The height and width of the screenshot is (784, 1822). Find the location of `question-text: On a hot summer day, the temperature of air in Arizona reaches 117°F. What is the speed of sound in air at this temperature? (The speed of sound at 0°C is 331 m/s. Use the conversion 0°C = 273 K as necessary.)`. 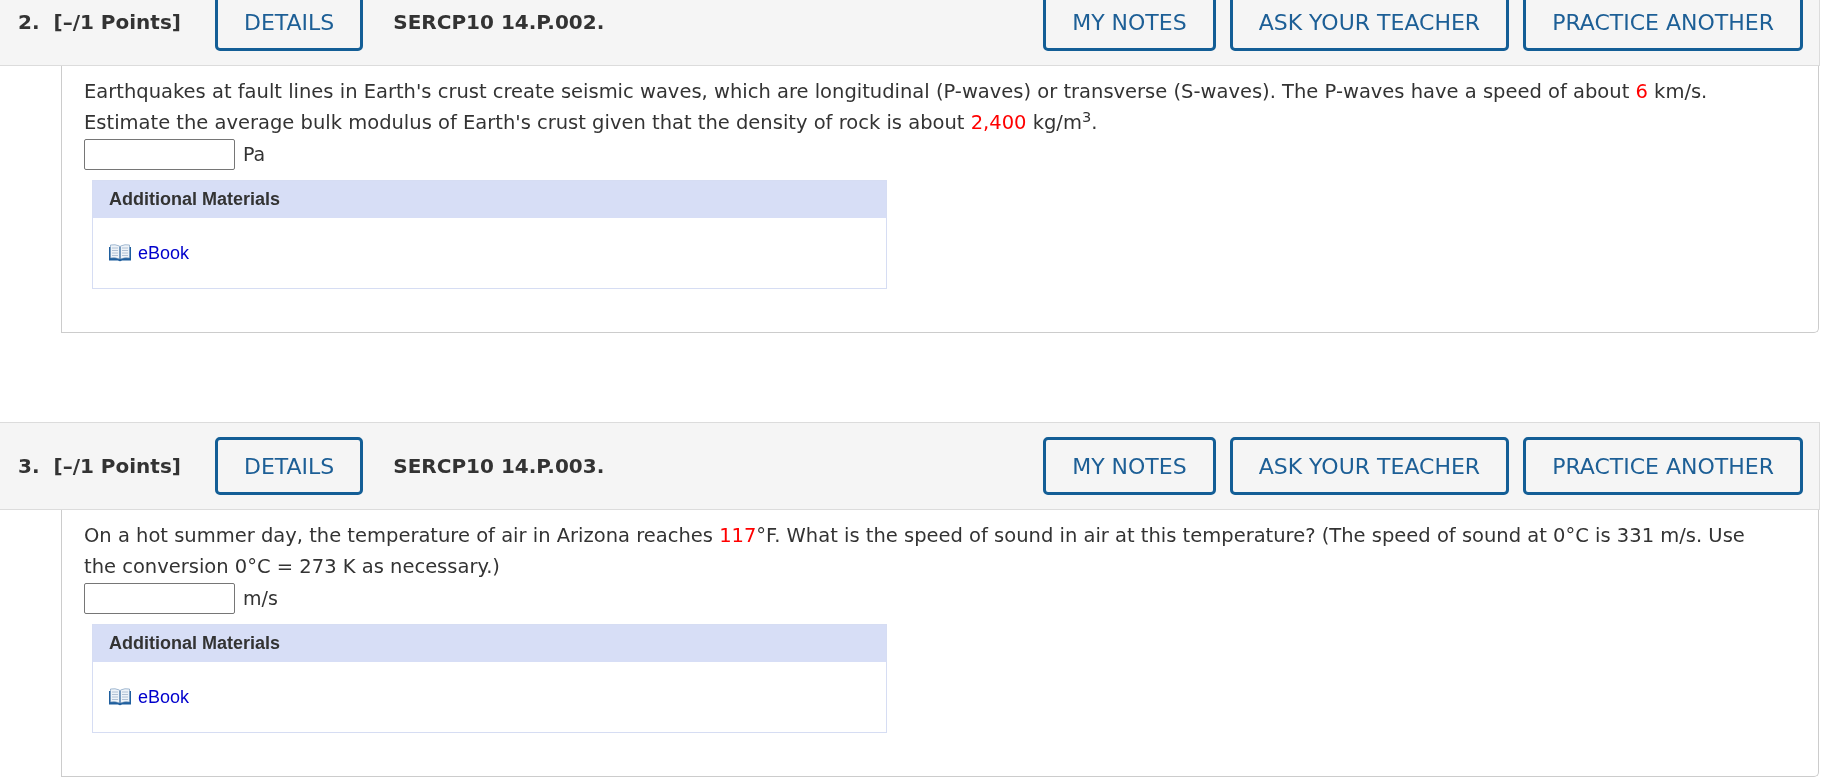

question-text: On a hot summer day, the temperature of air in Arizona reaches 117°F. What is the speed of sound in air at this temperature? (The speed of sound at 0°C is 331 m/s. Use the conversion 0°C = 273 K as necessary.) is located at coordinates (915, 551).